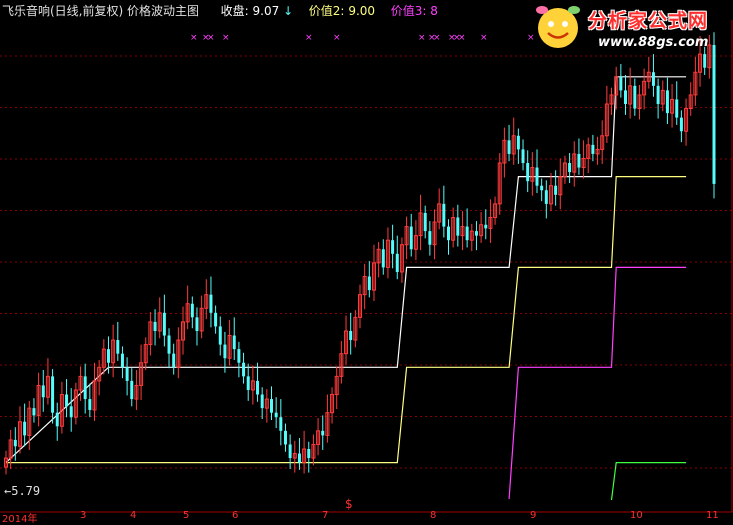 Image resolution: width=733 pixels, height=525 pixels. I want to click on x-axis-tick-label: 9, so click(533, 515).